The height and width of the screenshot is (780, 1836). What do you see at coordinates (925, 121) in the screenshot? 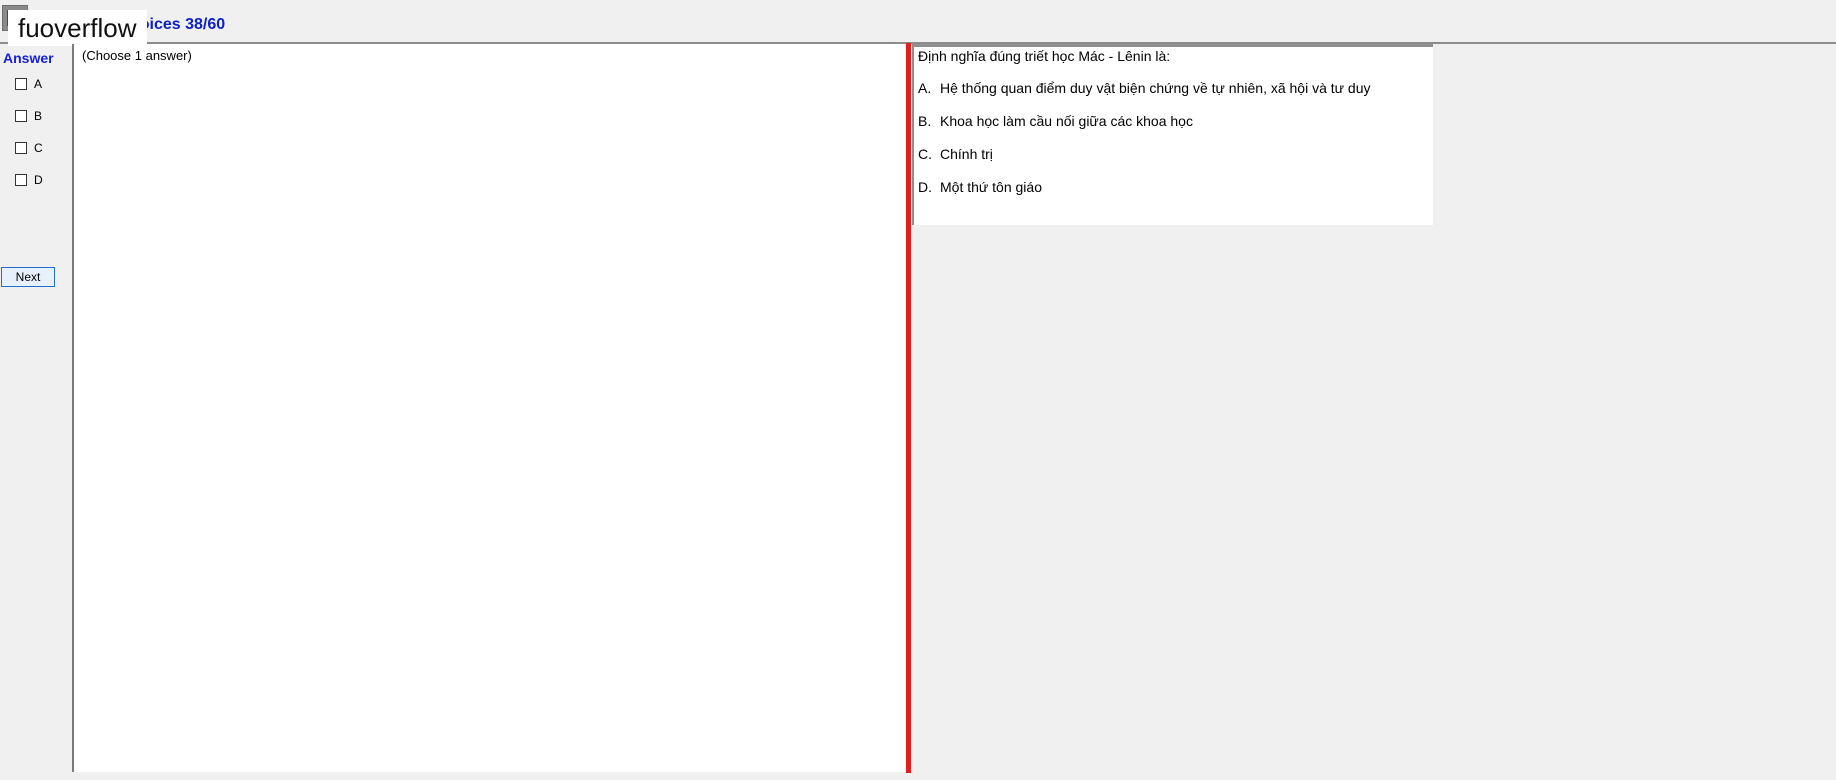
I see `option-letter: B.` at bounding box center [925, 121].